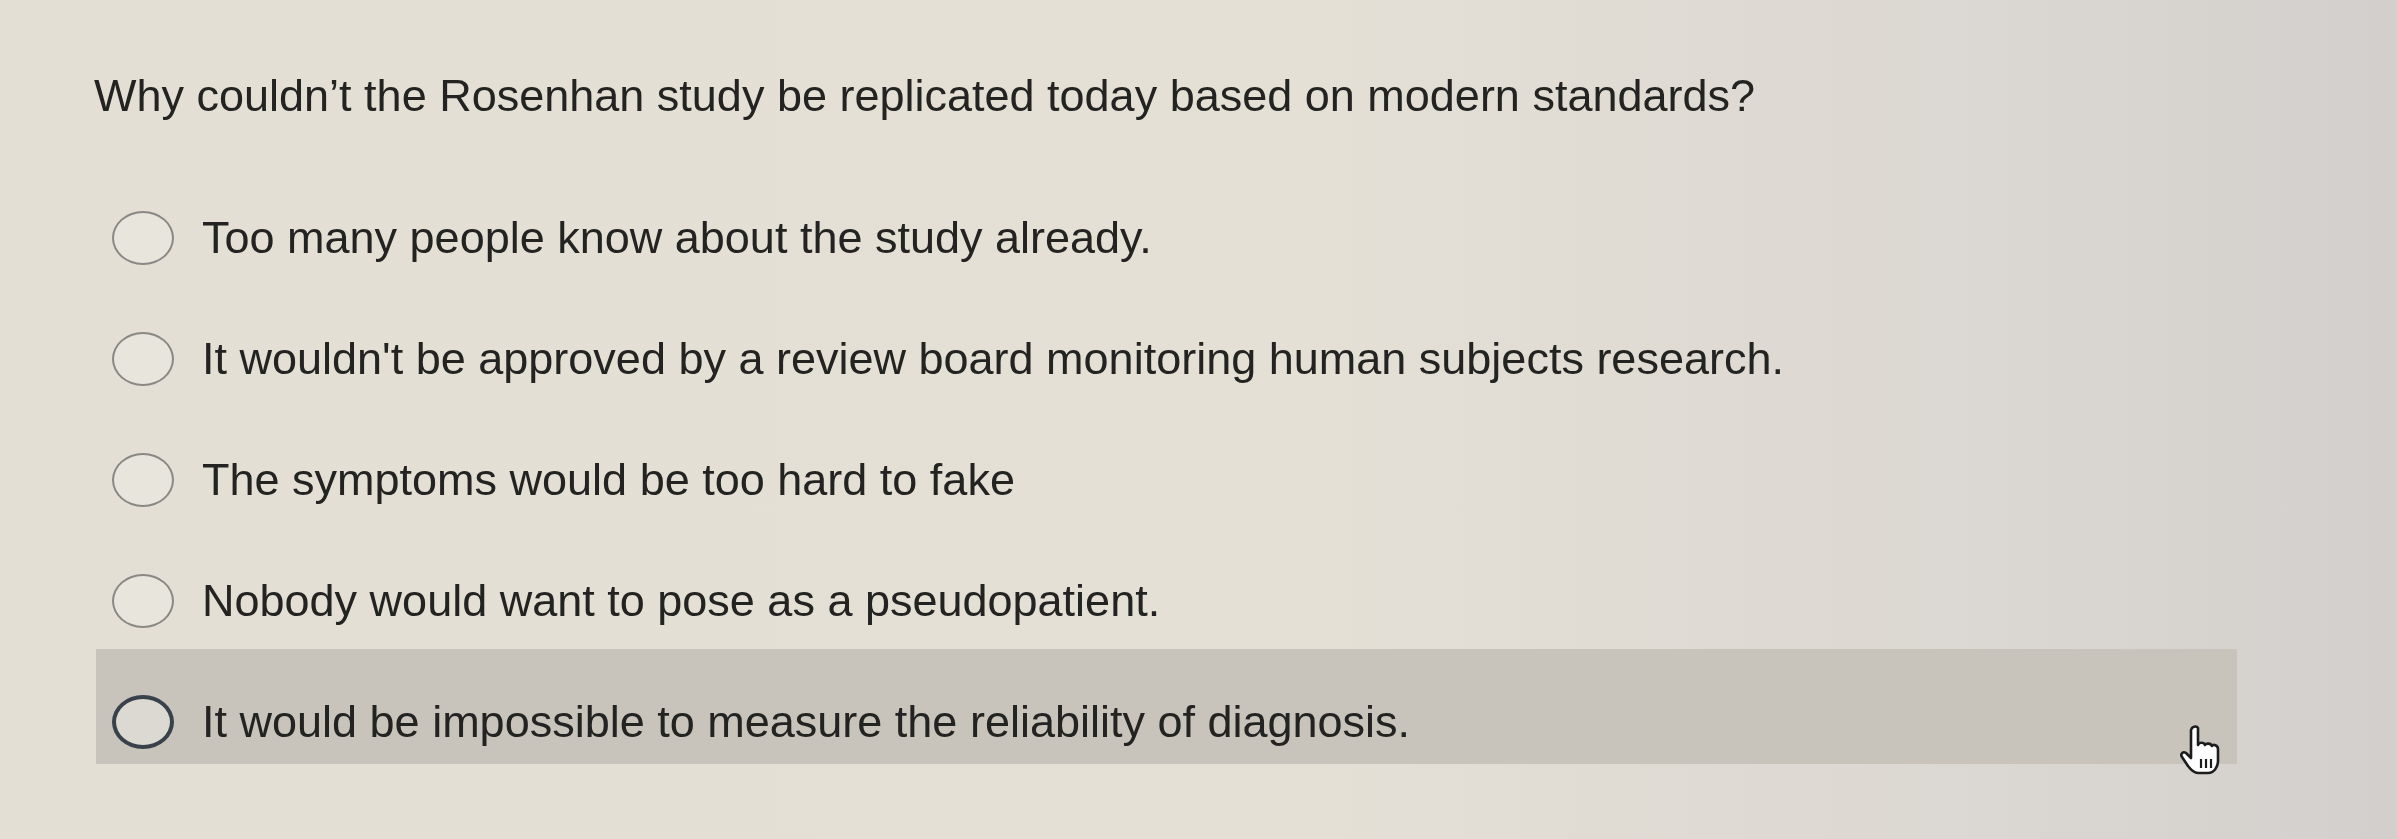  Describe the element at coordinates (806, 721) in the screenshot. I see `option-label: It would be impossible to measure the reliability of diagnosis.` at that location.